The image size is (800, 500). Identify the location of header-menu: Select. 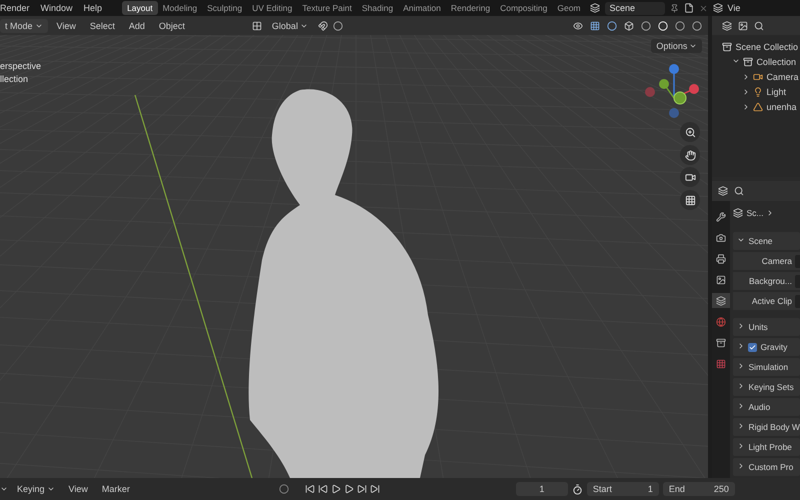
(102, 25).